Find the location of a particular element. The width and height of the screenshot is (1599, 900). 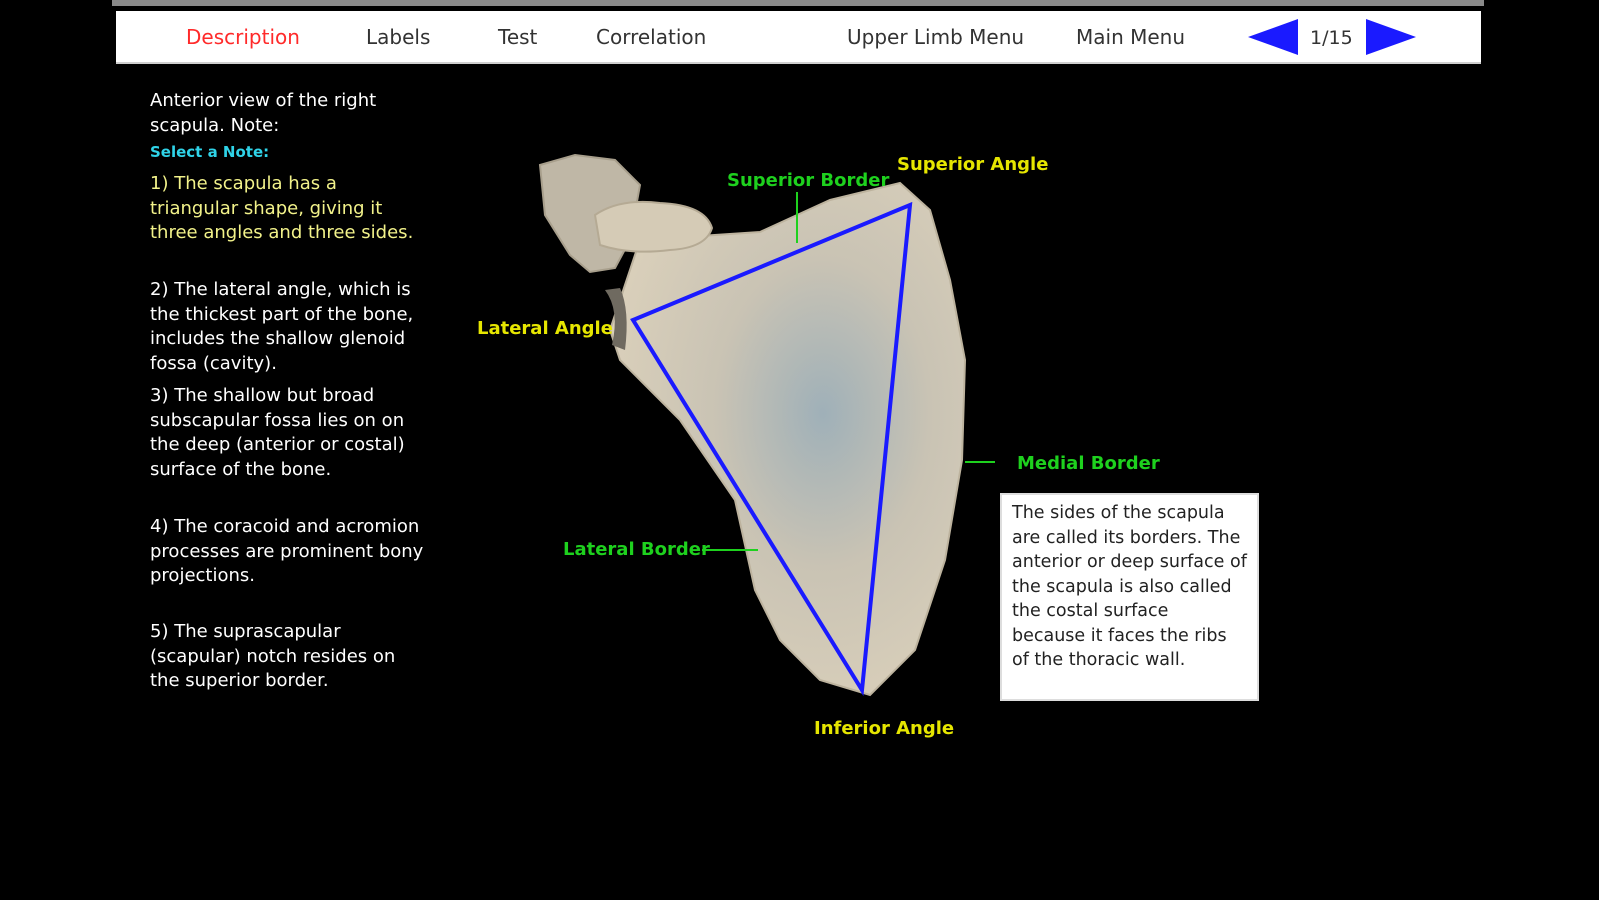

coracoid-process is located at coordinates (653, 226).